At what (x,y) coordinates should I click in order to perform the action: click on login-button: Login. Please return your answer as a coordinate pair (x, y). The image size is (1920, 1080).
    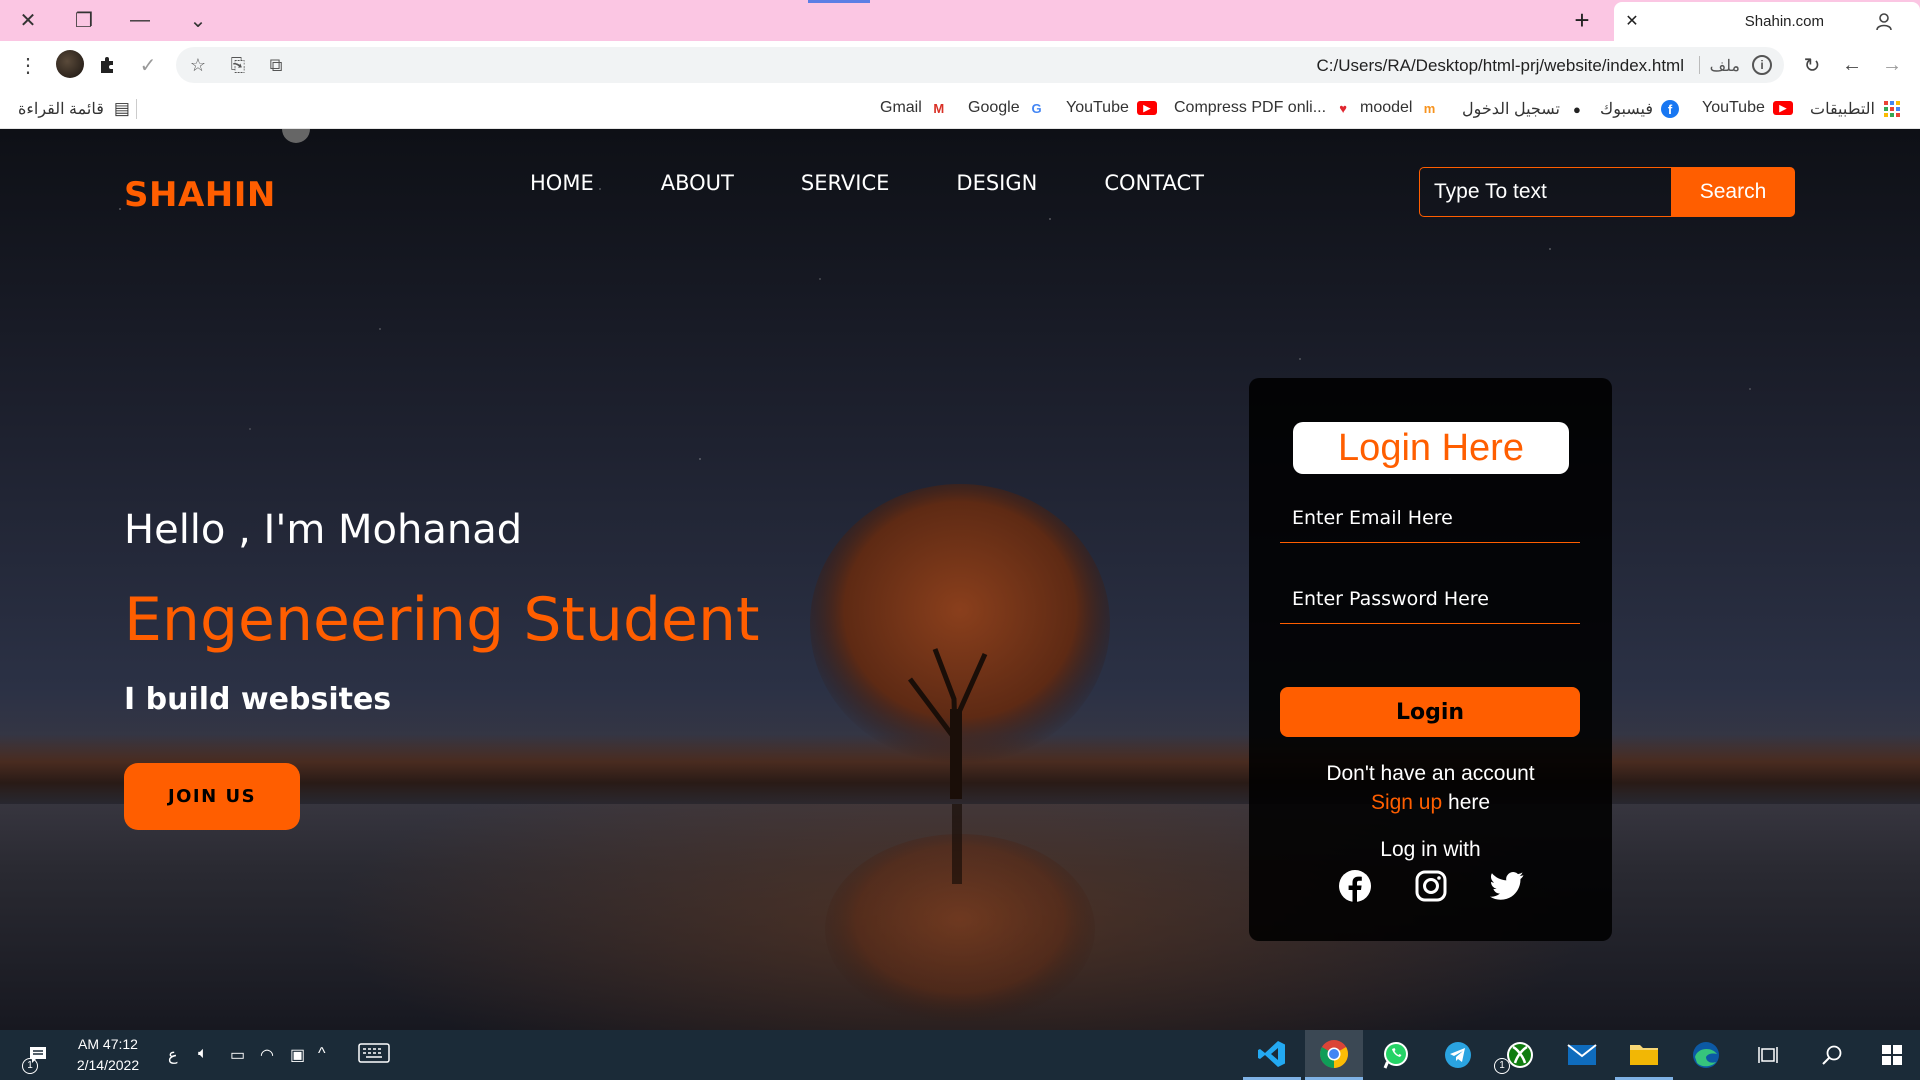
    Looking at the image, I should click on (1430, 712).